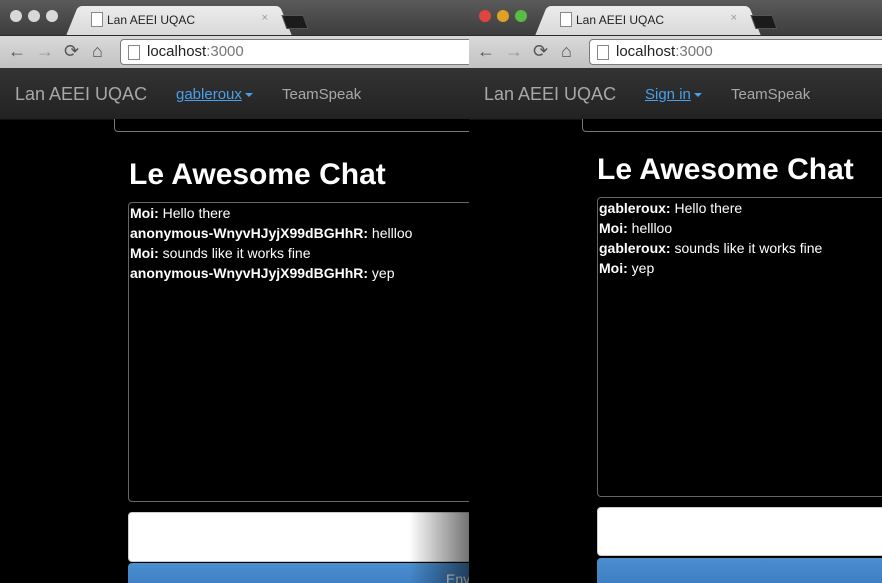 The height and width of the screenshot is (583, 882). Describe the element at coordinates (220, 253) in the screenshot. I see `chat-message: Moi: sounds like it works fine` at that location.